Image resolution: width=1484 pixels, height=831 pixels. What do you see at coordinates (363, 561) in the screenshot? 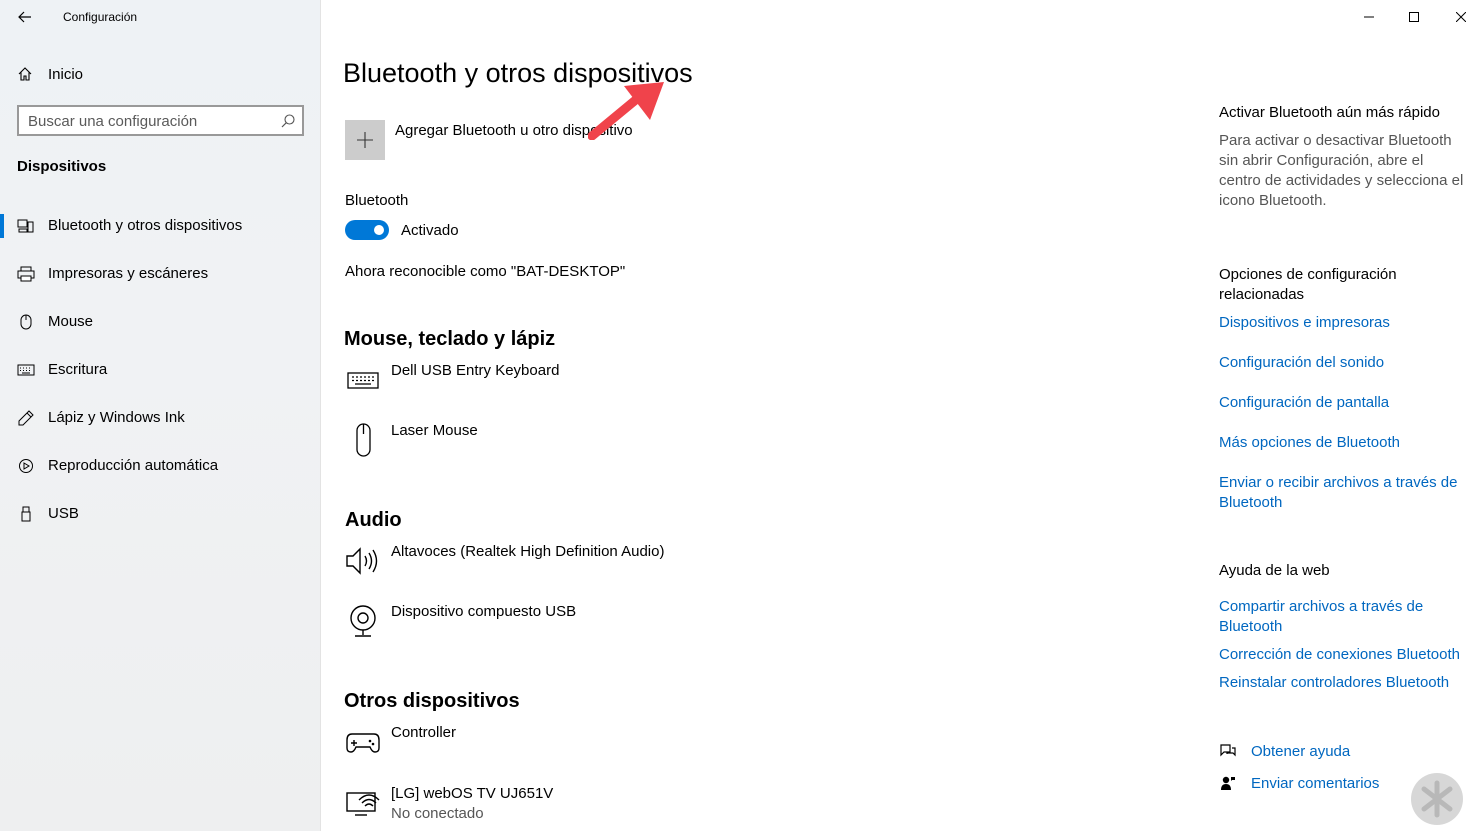
I see `speaker-icon` at bounding box center [363, 561].